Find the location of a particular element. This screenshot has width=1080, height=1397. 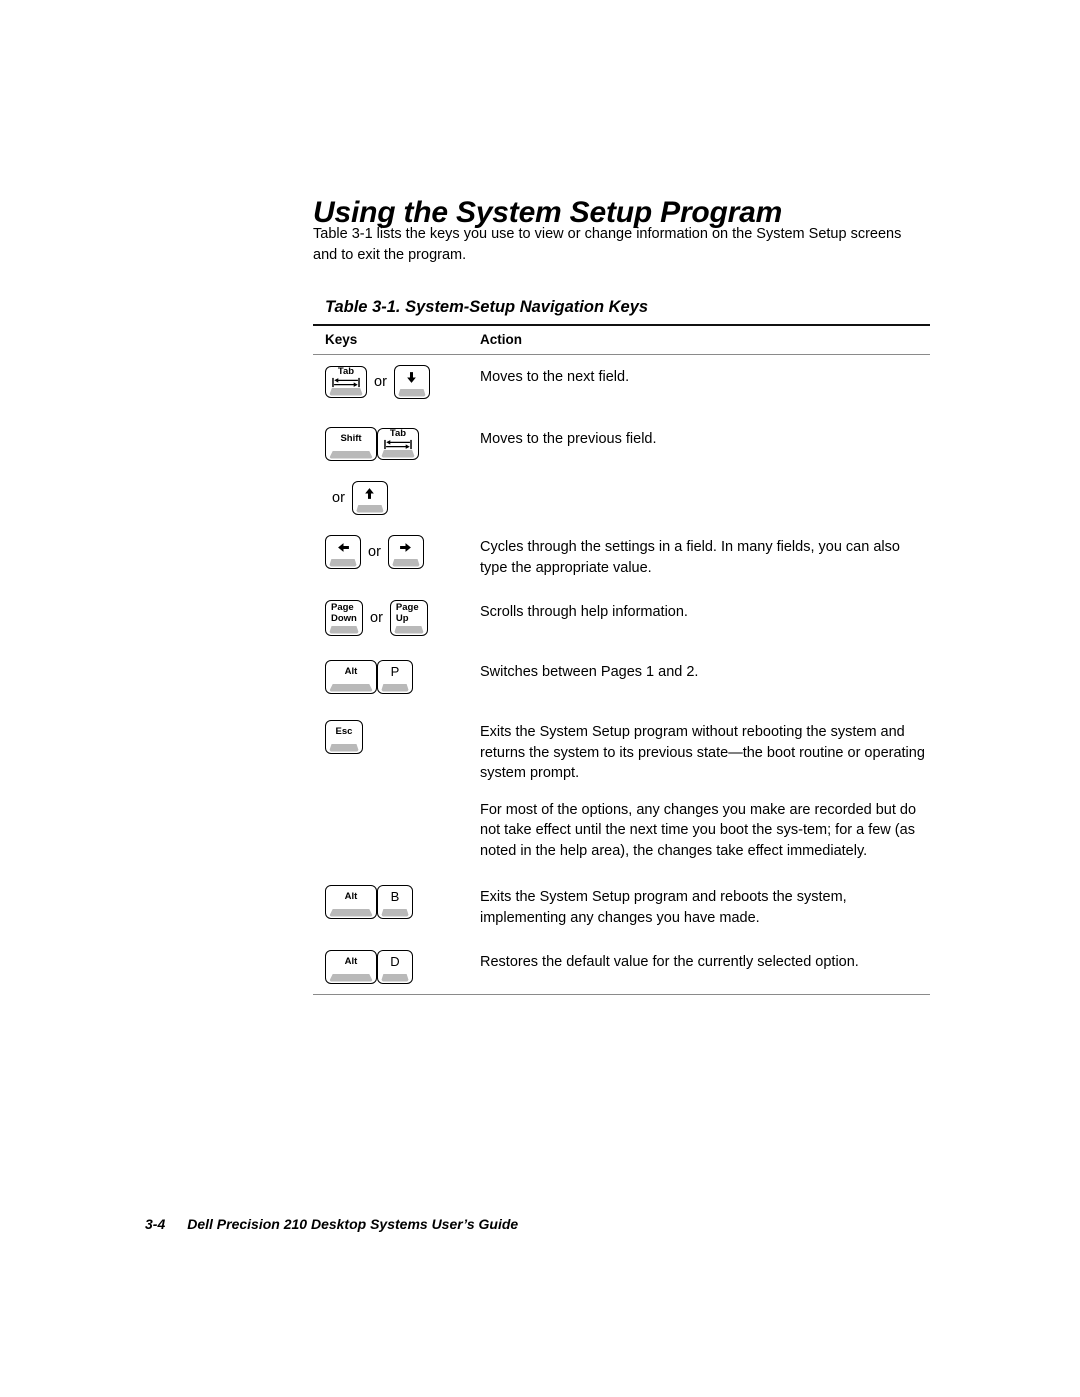

keycap-page-up: Page Up is located at coordinates (408, 618).